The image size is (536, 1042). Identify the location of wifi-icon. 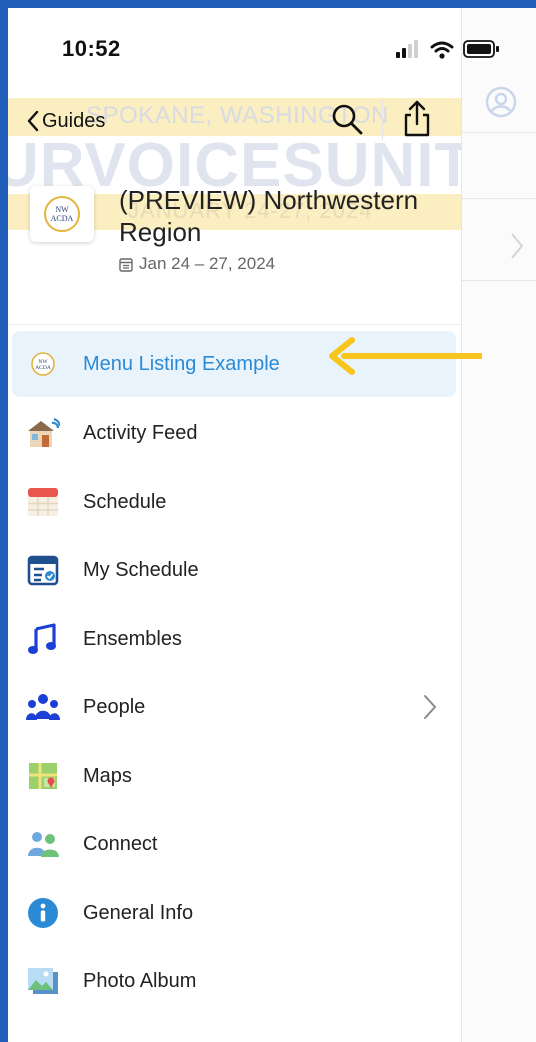
(442, 50).